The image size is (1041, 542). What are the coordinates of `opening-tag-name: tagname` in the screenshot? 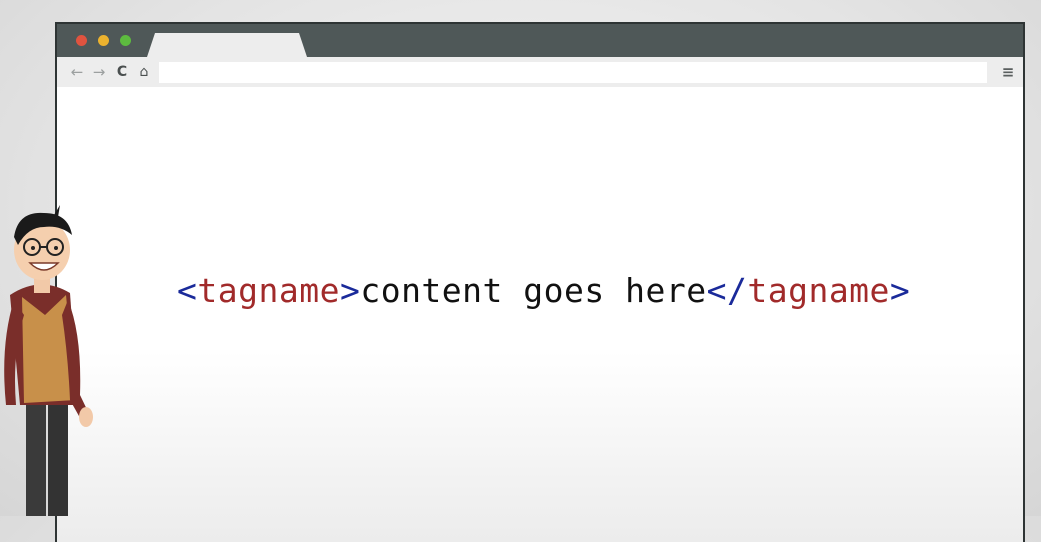 It's located at (268, 290).